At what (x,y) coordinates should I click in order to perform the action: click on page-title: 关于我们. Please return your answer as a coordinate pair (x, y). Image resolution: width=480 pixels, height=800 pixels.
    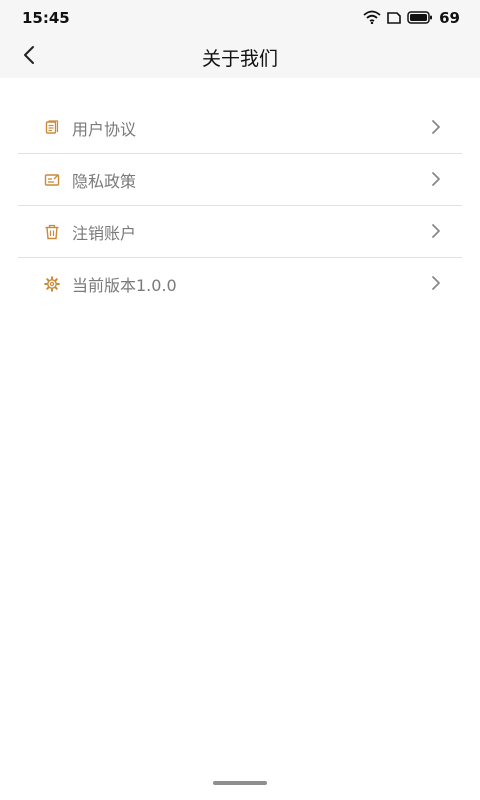
    Looking at the image, I should click on (239, 59).